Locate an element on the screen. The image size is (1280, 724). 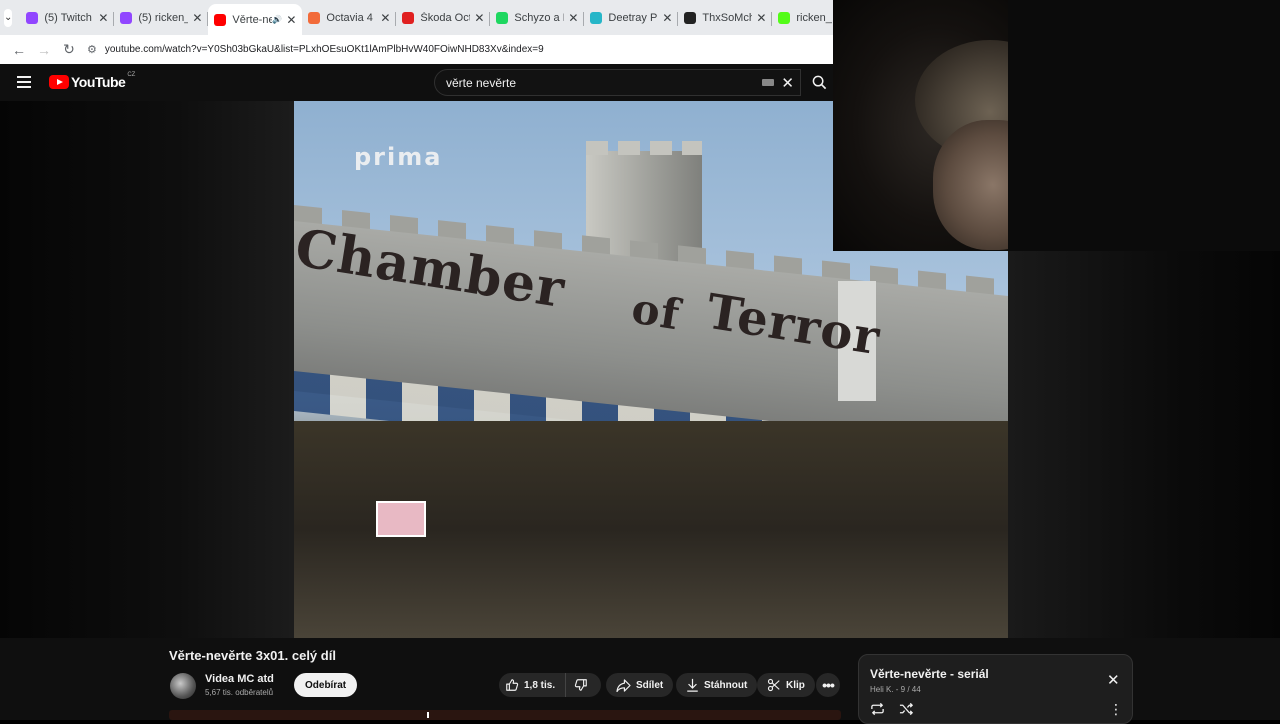
tab-title: (5) Twitch is located at coordinates (68, 17).